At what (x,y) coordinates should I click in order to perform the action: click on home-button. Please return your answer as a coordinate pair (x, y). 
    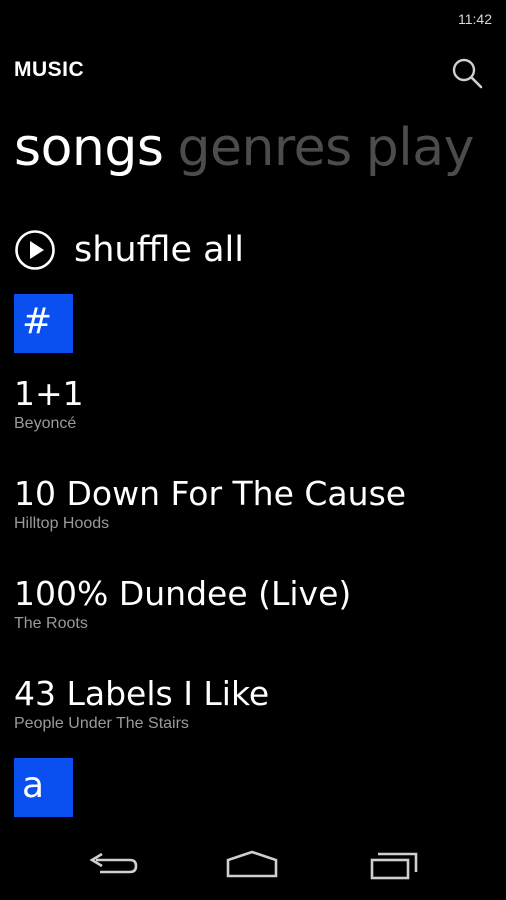
    Looking at the image, I should click on (252, 866).